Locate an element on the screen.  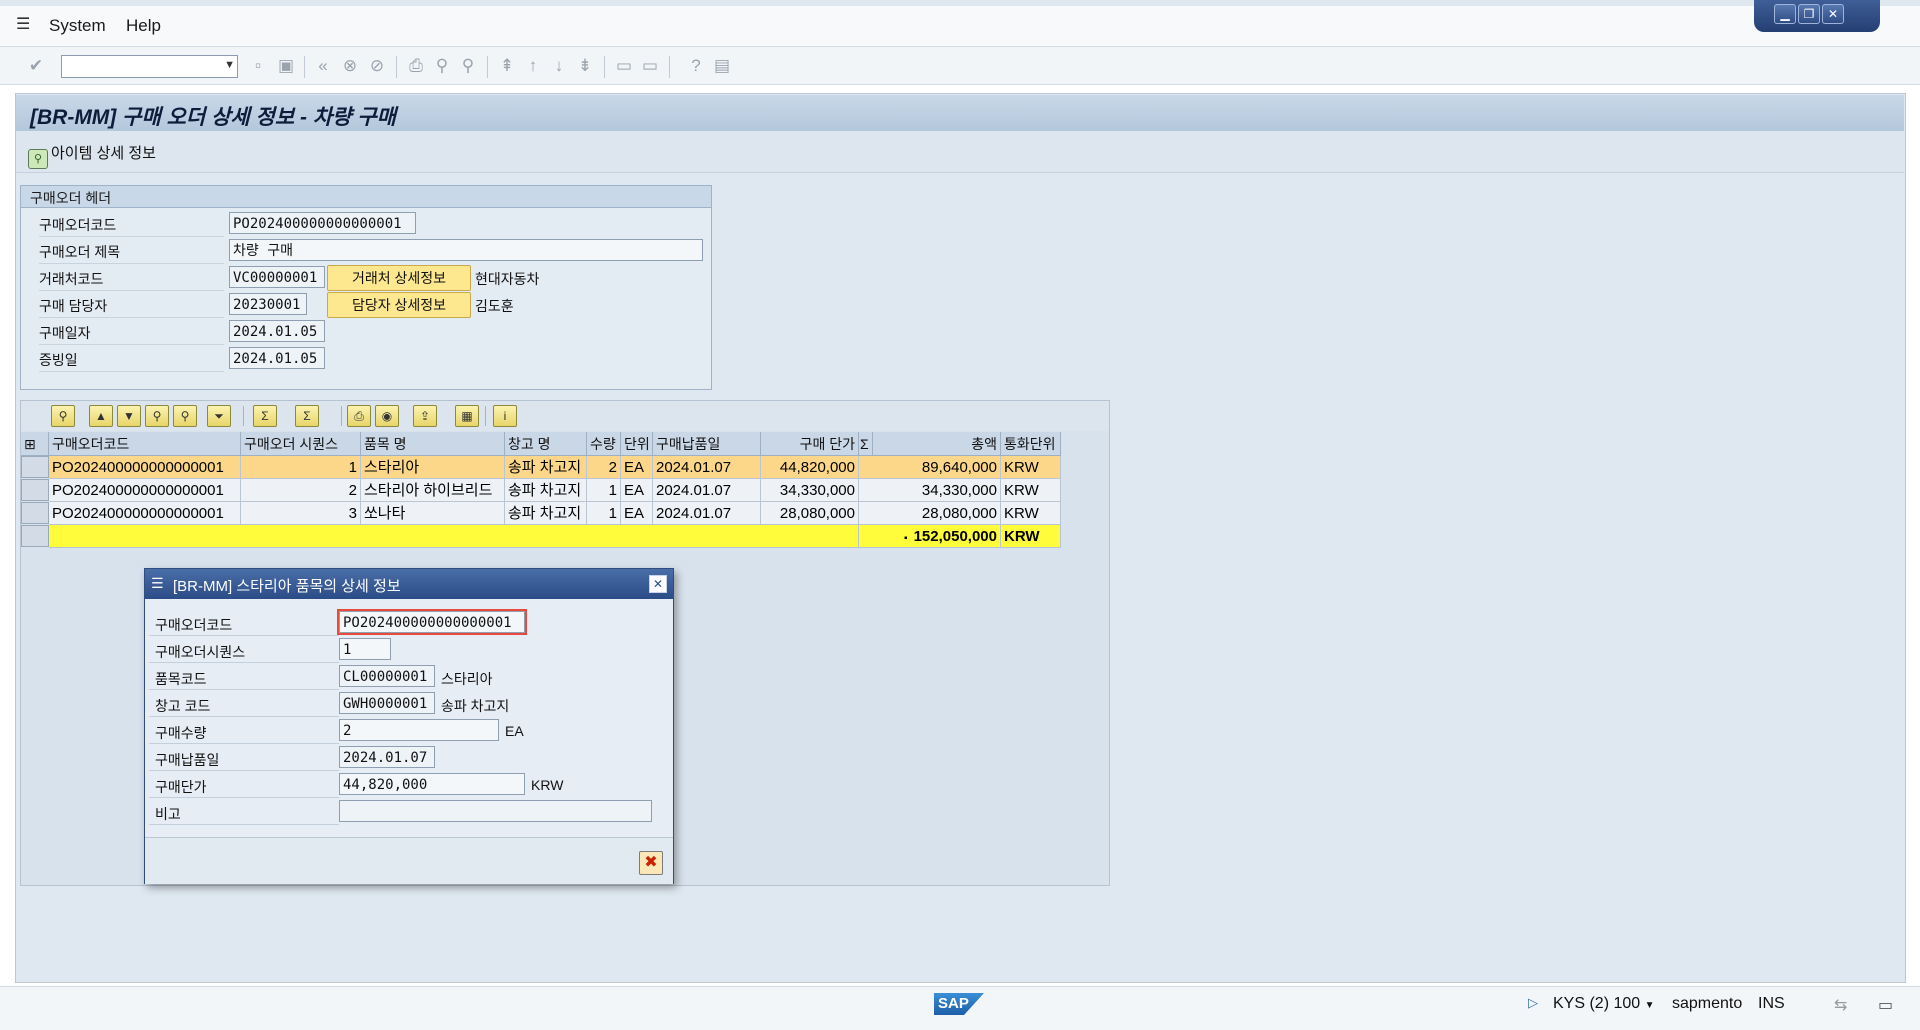
select-all-icon: ⊞ is located at coordinates (35, 444).